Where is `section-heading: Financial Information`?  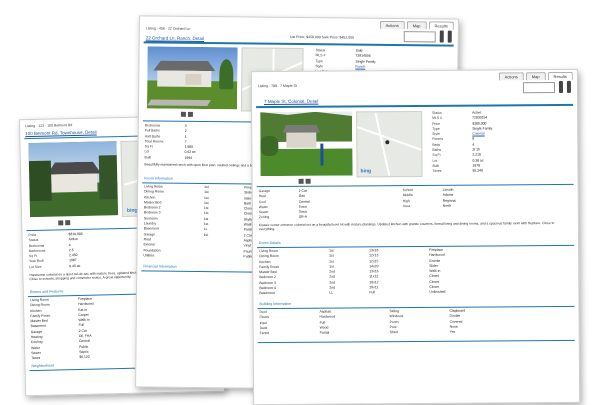 section-heading: Financial Information is located at coordinates (160, 266).